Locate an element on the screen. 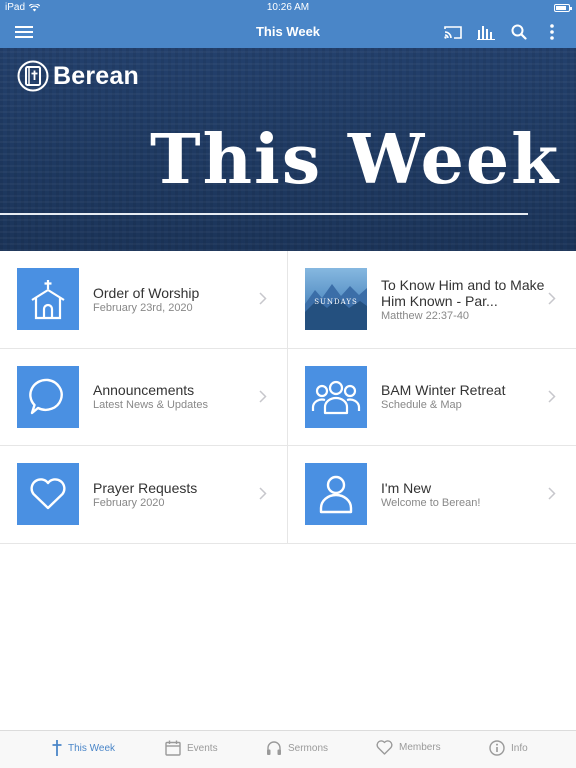 The image size is (576, 768). item-order-of-worship: Order of Worship February 23rd, 2020 is located at coordinates (144, 299).